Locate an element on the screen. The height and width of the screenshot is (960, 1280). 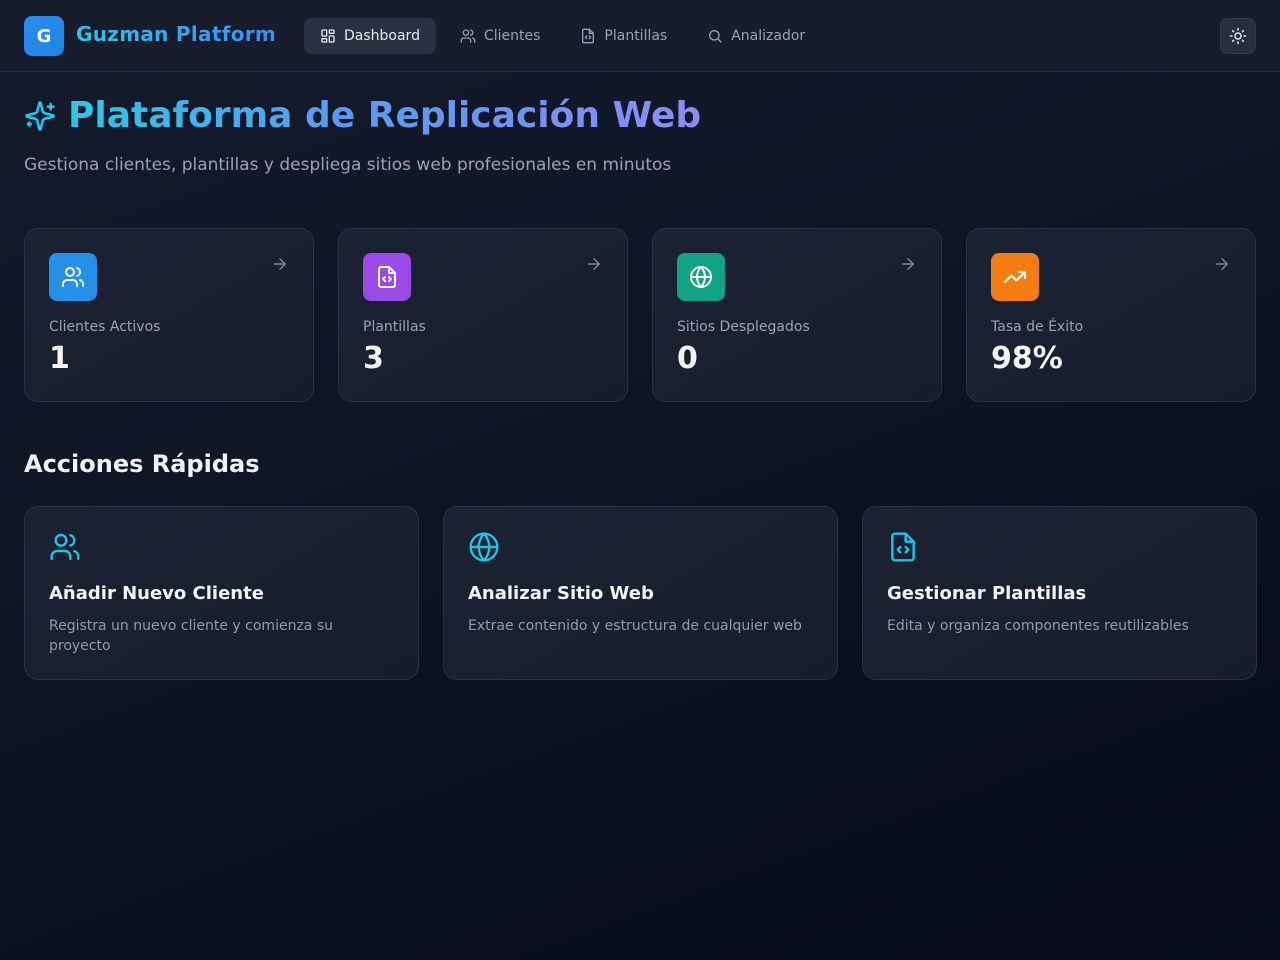
stat-card-sitios: Sitios Desplegados 0 is located at coordinates (797, 315).